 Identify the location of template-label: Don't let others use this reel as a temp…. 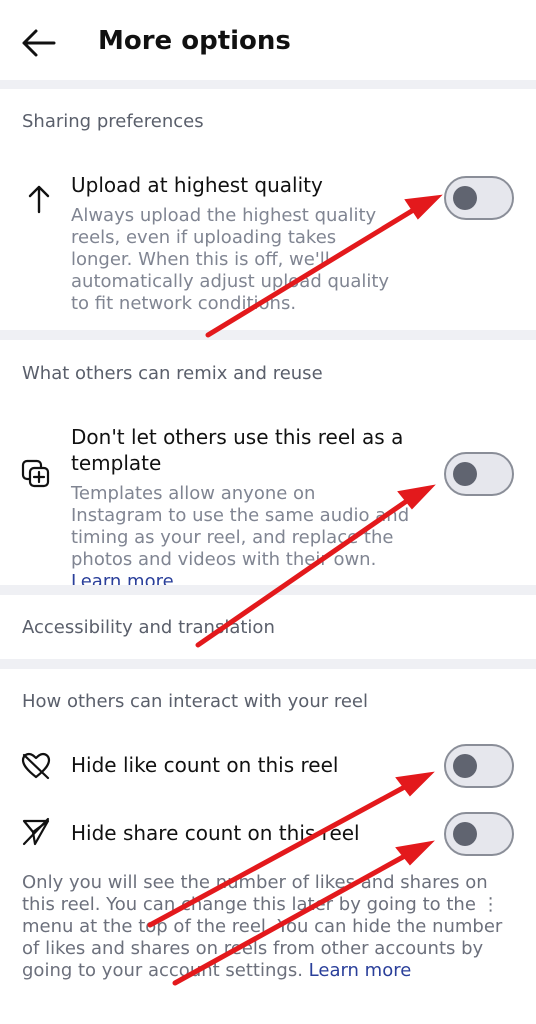
(237, 450).